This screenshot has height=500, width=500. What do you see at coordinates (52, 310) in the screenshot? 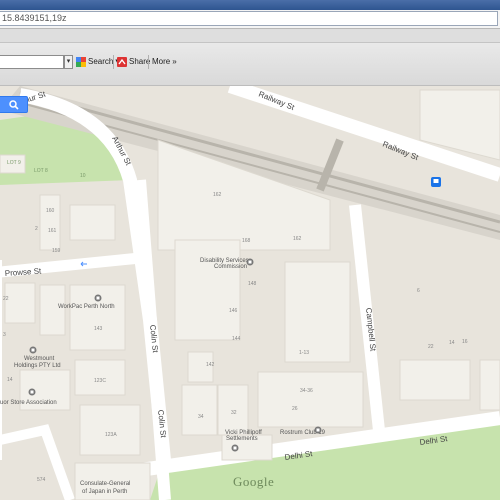
I see `building-westmount` at bounding box center [52, 310].